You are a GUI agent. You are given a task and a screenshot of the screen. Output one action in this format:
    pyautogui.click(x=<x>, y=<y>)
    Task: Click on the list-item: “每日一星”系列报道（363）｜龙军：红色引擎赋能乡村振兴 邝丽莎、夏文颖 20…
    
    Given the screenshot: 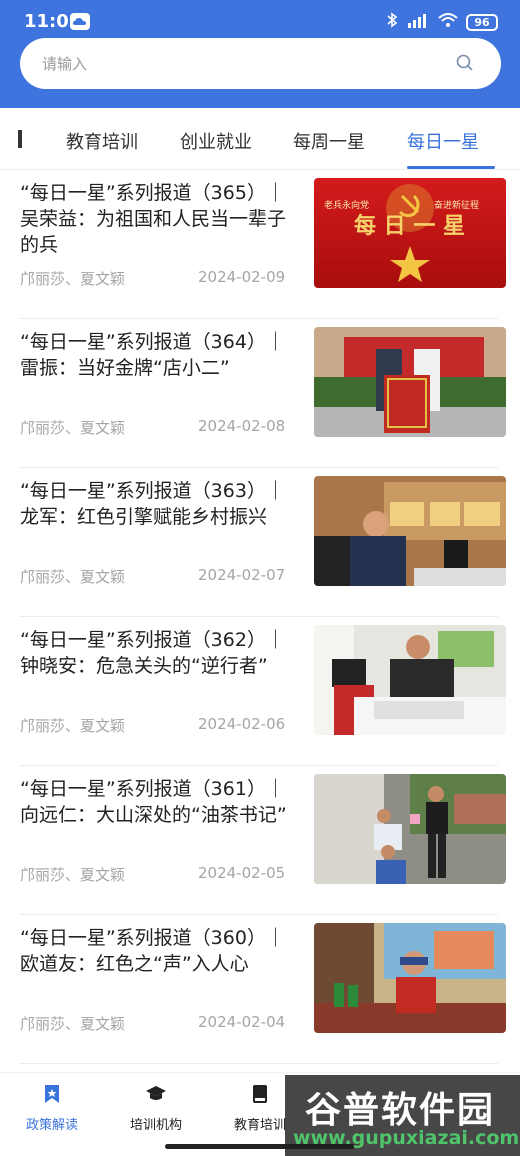 What is the action you would take?
    pyautogui.click(x=260, y=542)
    